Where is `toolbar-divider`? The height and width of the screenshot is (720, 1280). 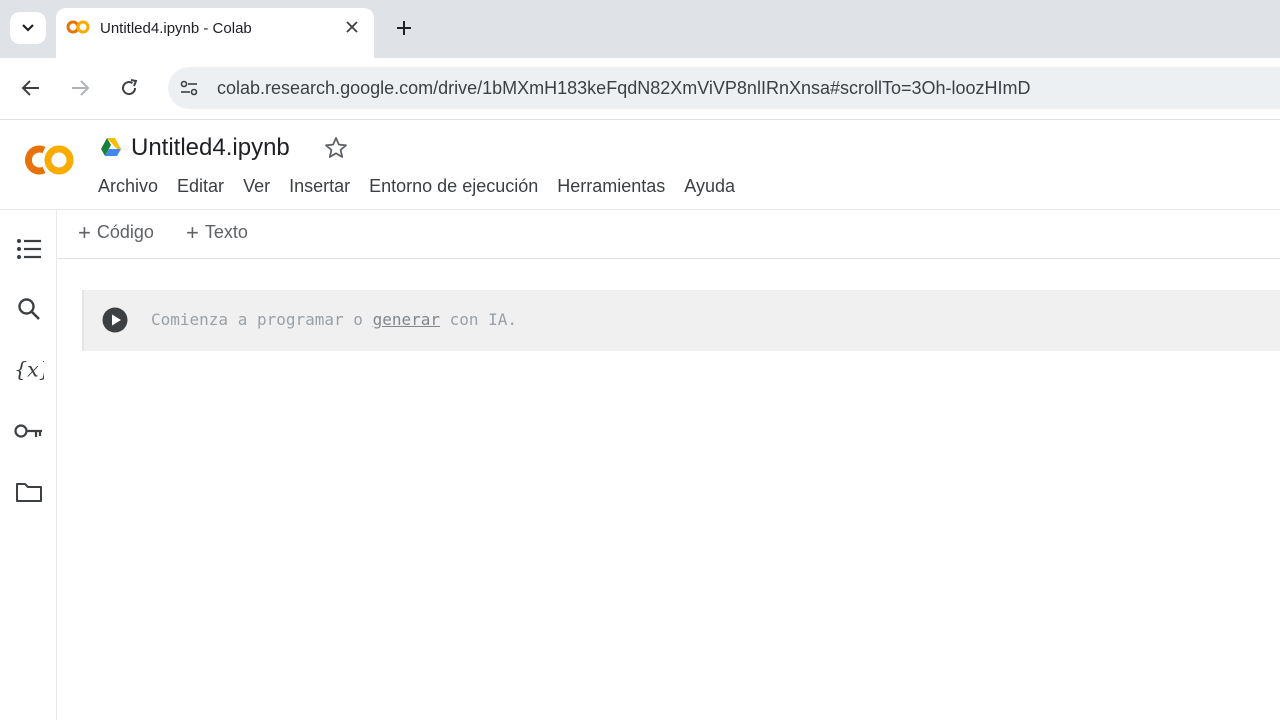
toolbar-divider is located at coordinates (640, 119).